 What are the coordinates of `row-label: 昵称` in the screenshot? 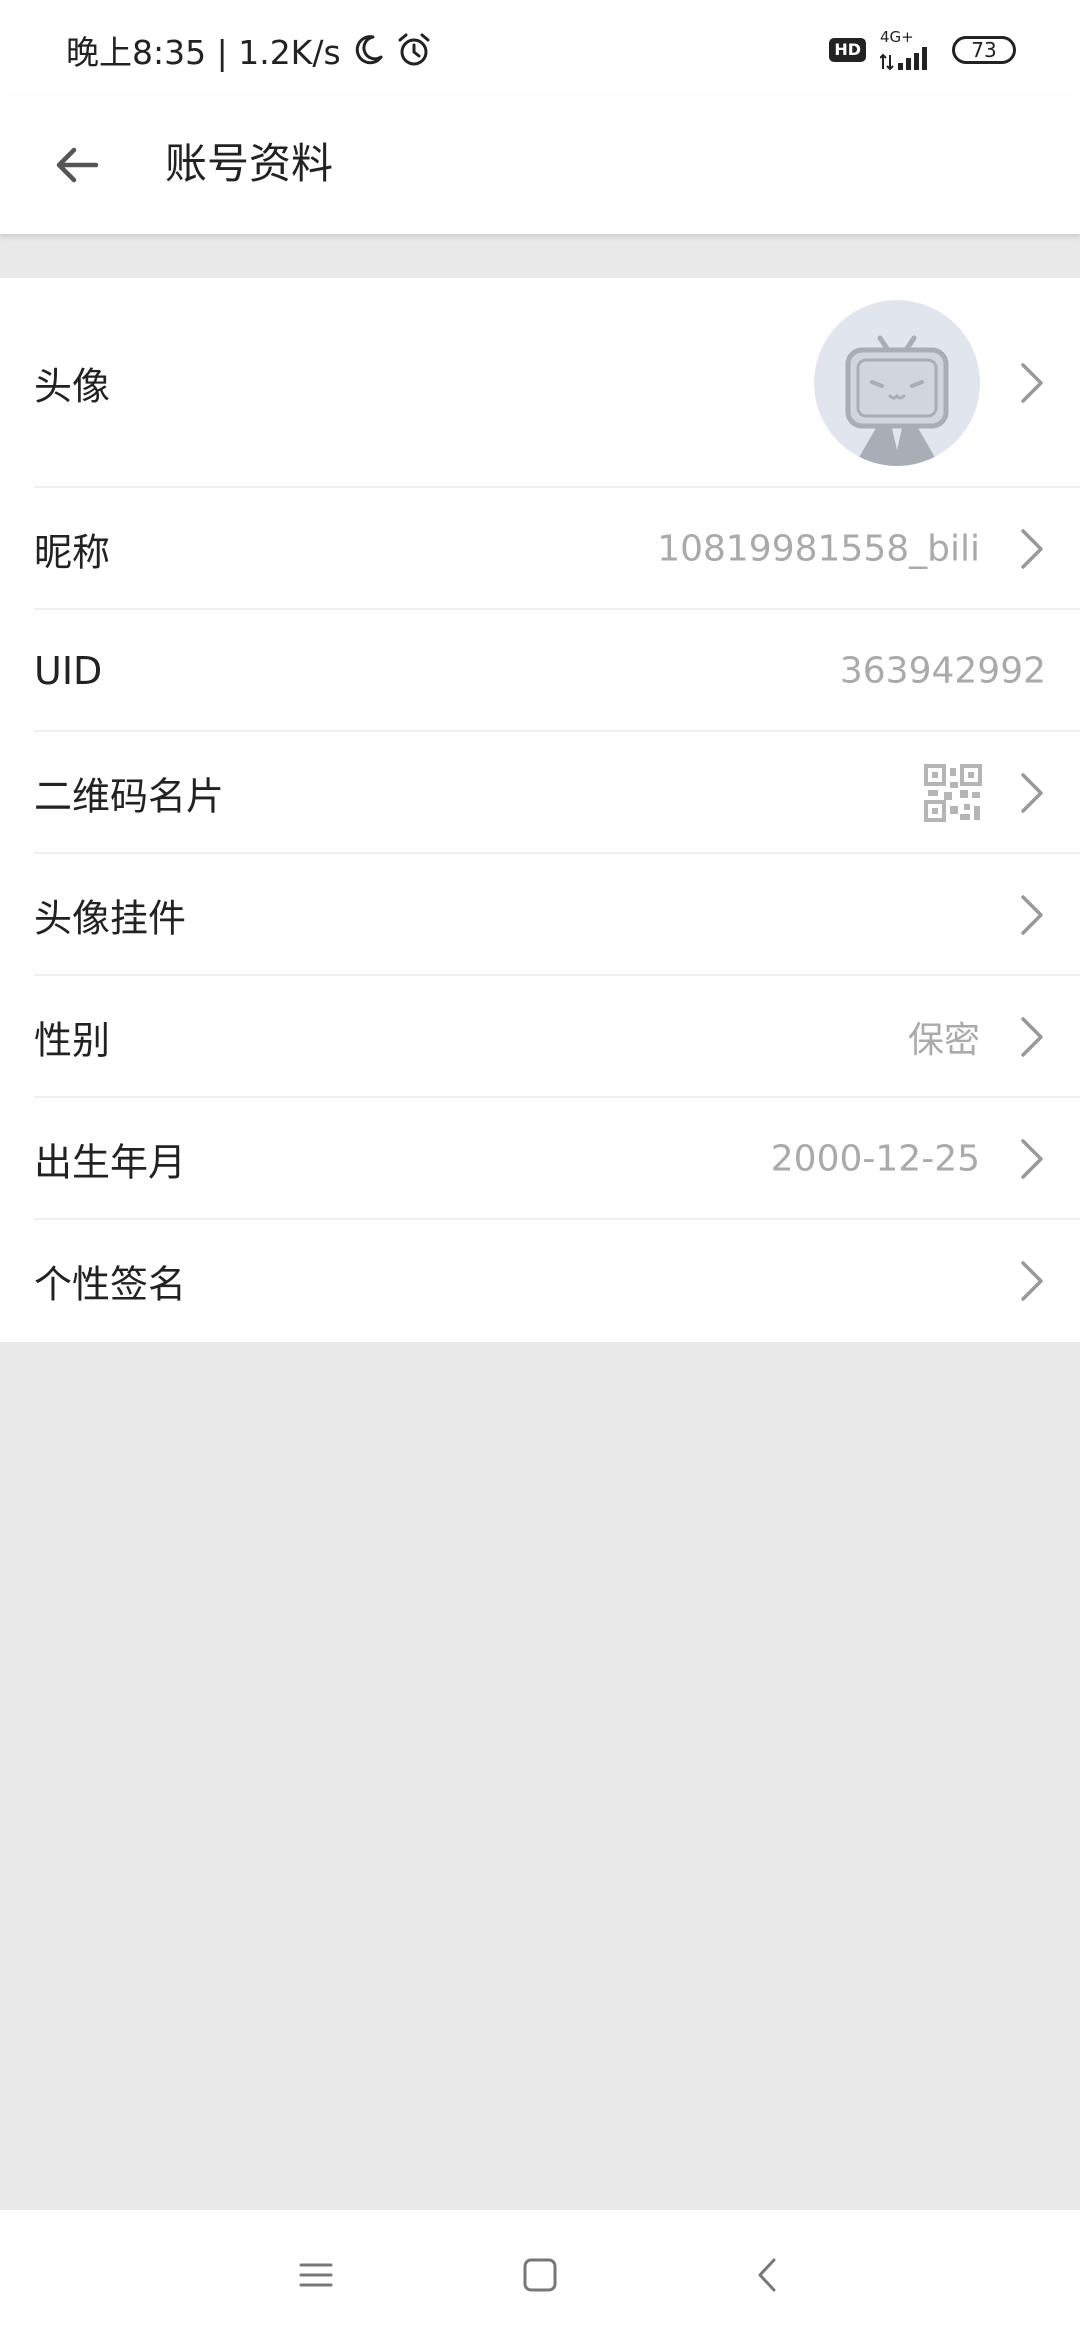 It's located at (72, 552).